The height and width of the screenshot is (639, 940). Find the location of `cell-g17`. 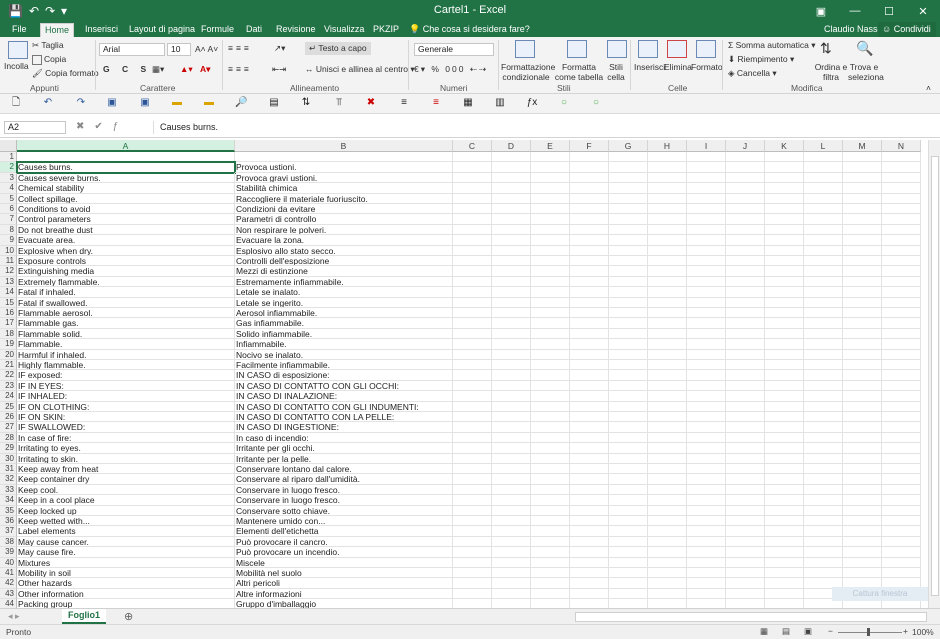

cell-g17 is located at coordinates (628, 323).